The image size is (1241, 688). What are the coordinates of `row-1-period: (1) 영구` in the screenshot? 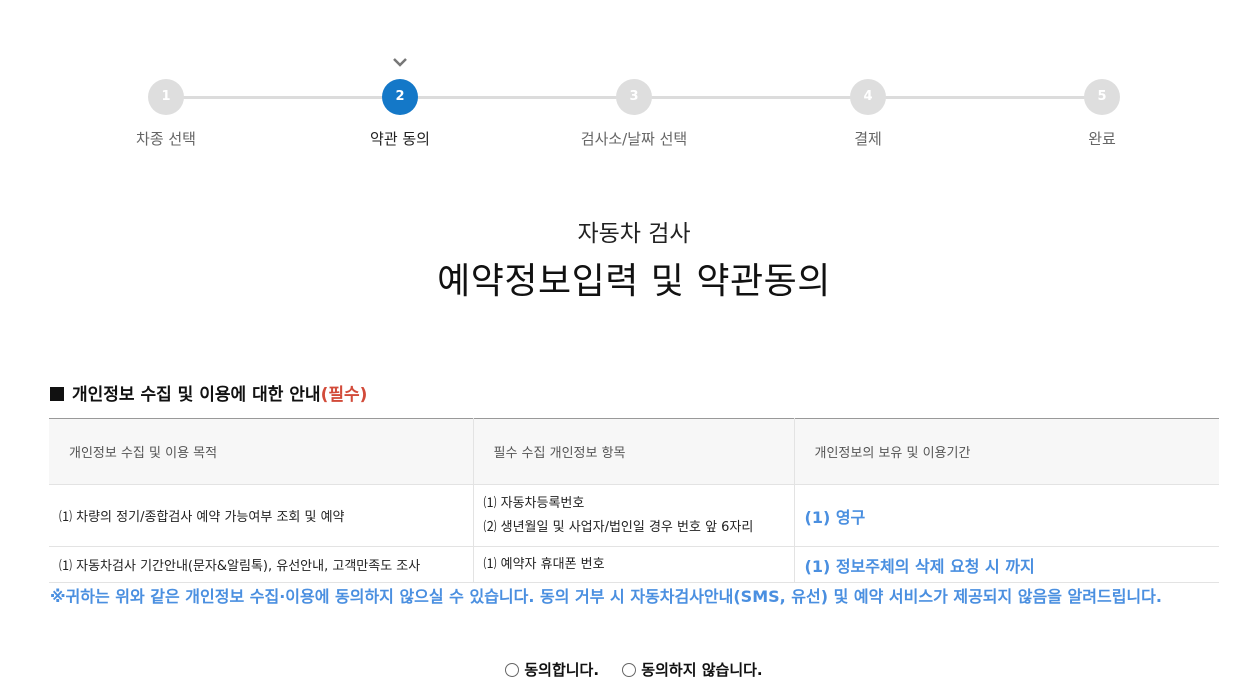 It's located at (1006, 515).